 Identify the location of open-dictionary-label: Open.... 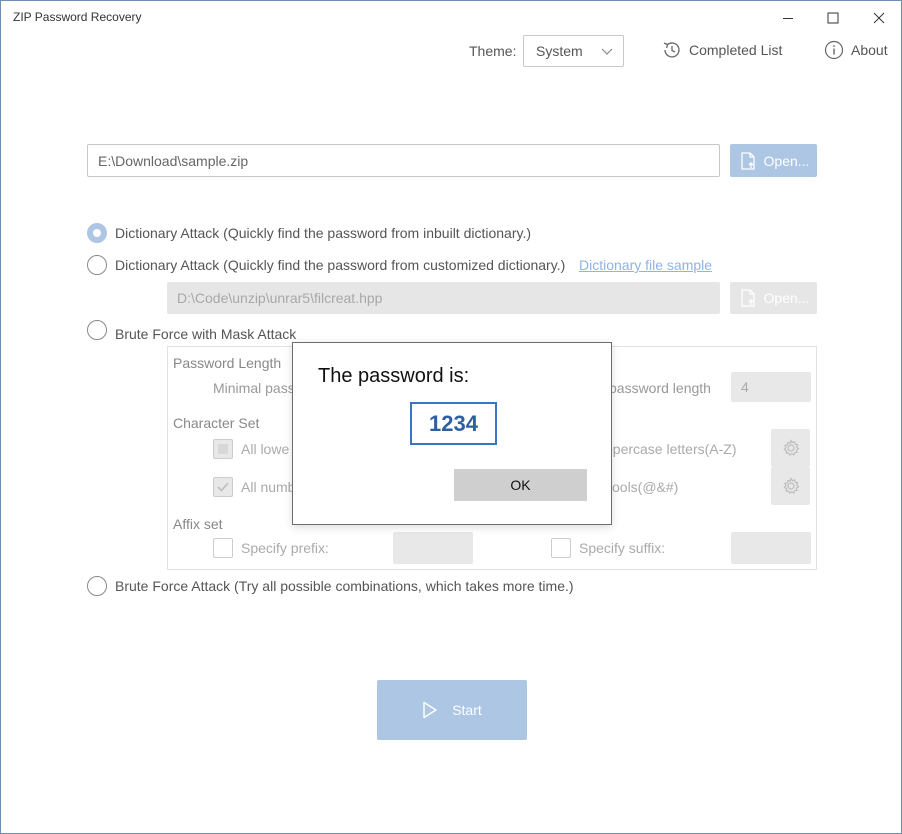
(786, 298).